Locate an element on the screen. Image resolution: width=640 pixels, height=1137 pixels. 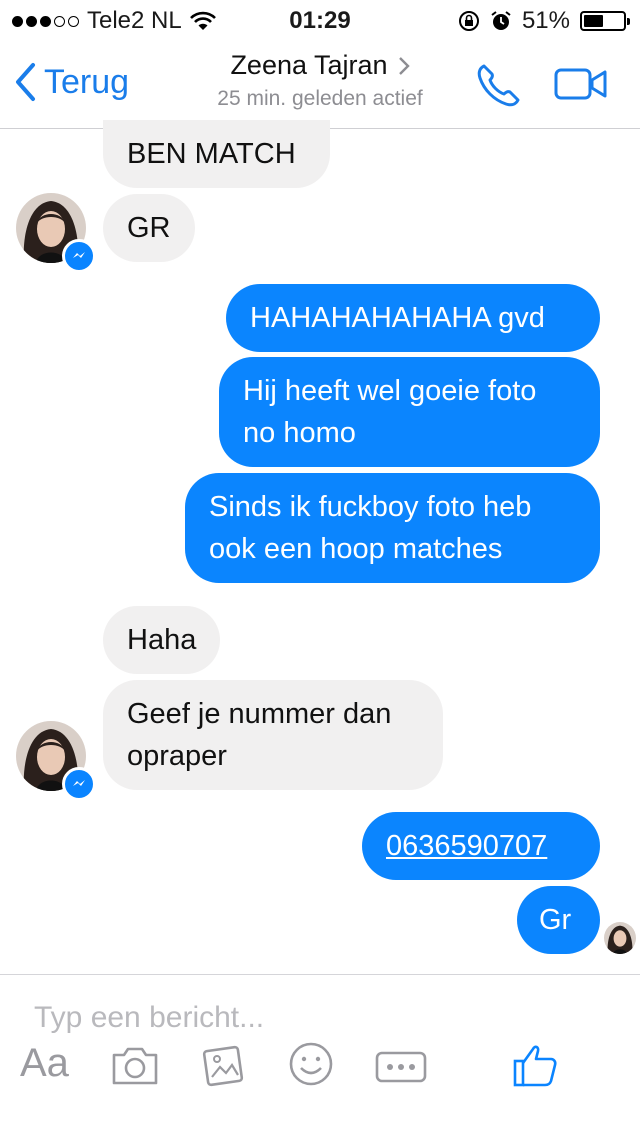
battery-level is located at coordinates (593, 21).